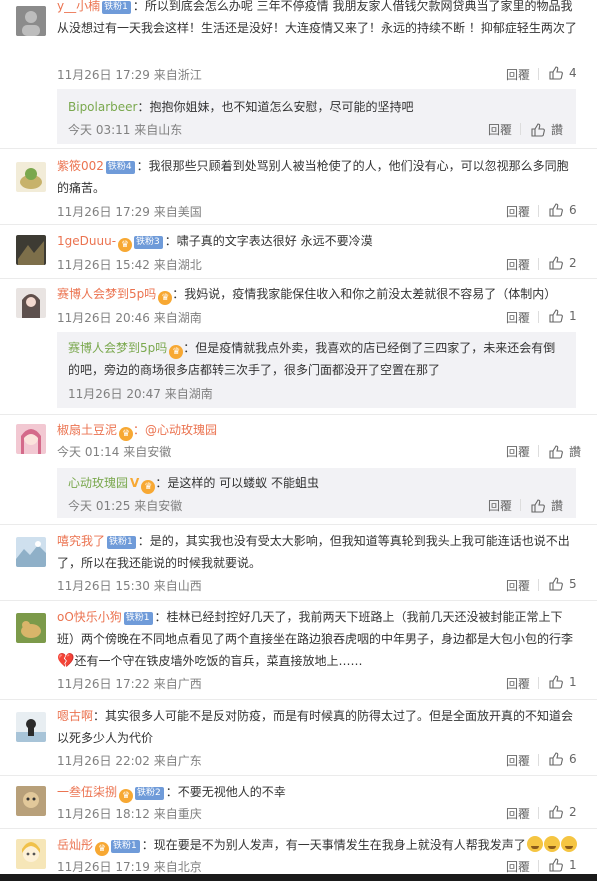 This screenshot has width=597, height=881. Describe the element at coordinates (89, 617) in the screenshot. I see `username: oO快乐小狗` at that location.